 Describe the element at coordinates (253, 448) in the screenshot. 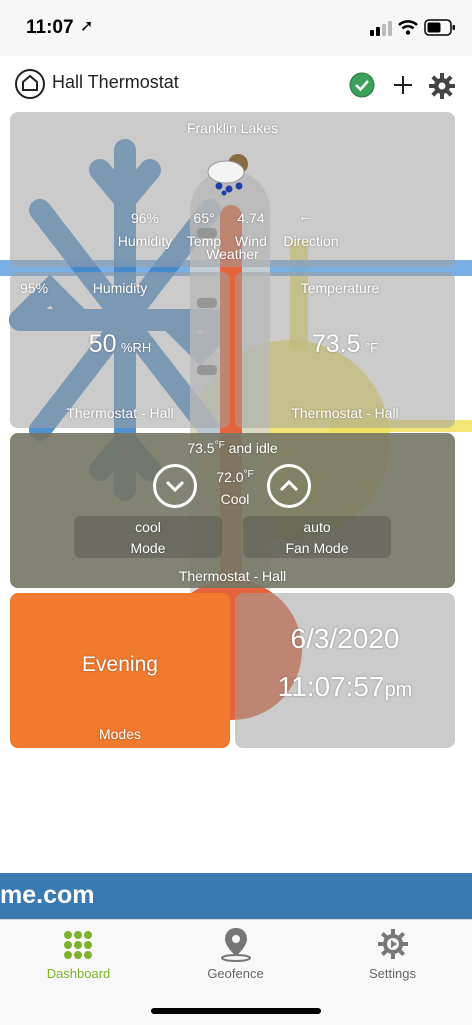

I see `thermostat-status-text: and idle` at that location.